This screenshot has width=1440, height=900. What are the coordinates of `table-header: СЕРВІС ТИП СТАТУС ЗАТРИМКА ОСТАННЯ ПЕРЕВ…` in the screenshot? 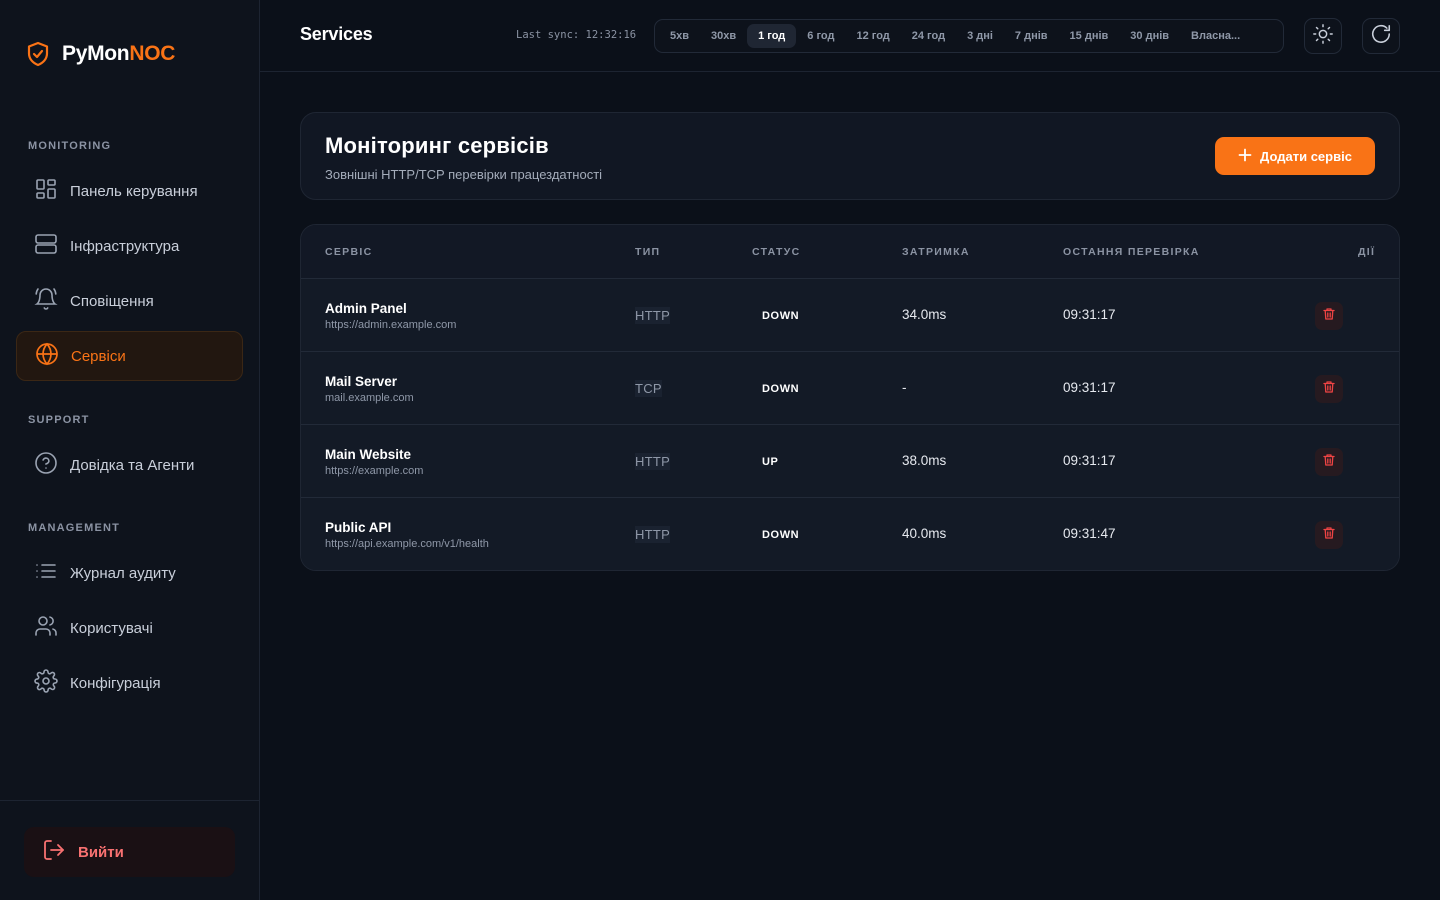 It's located at (850, 252).